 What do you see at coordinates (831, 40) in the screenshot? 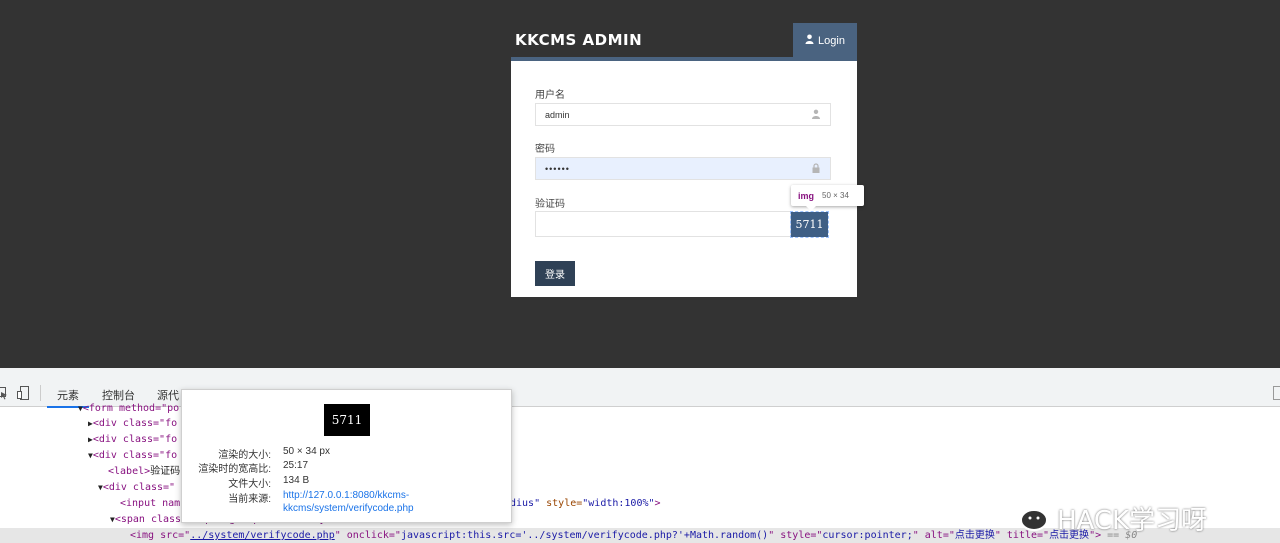
I see `login-tab-label: Login` at bounding box center [831, 40].